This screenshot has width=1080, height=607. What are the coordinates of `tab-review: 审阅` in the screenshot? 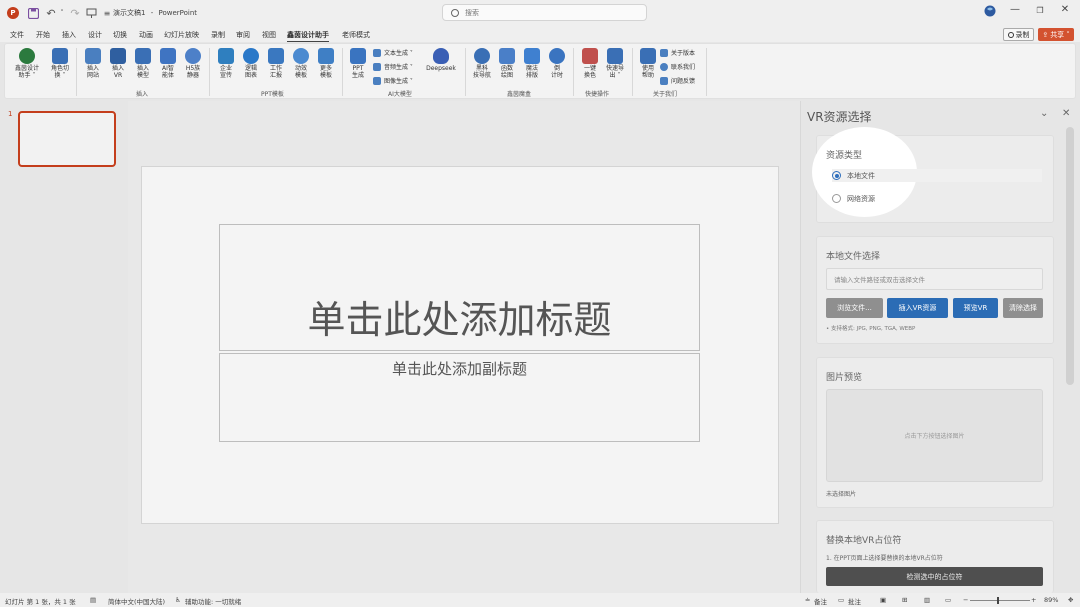 It's located at (243, 35).